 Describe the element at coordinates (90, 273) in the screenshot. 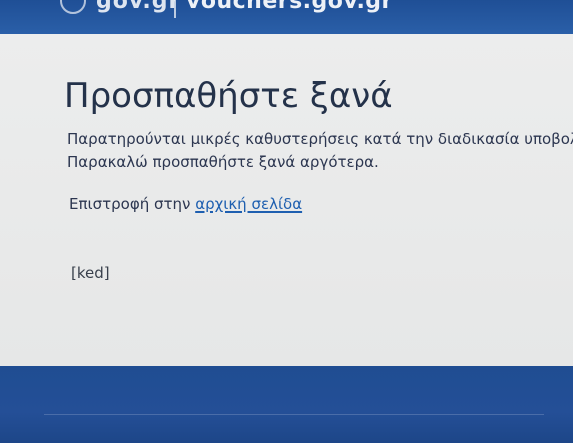

I see `error-code: [ked]` at that location.